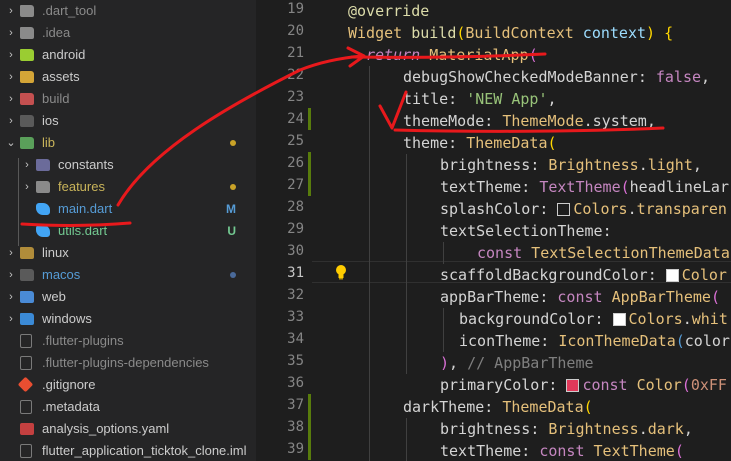  Describe the element at coordinates (510, 33) in the screenshot. I see `code-line-20: Widget build(BuildContext context) {` at that location.